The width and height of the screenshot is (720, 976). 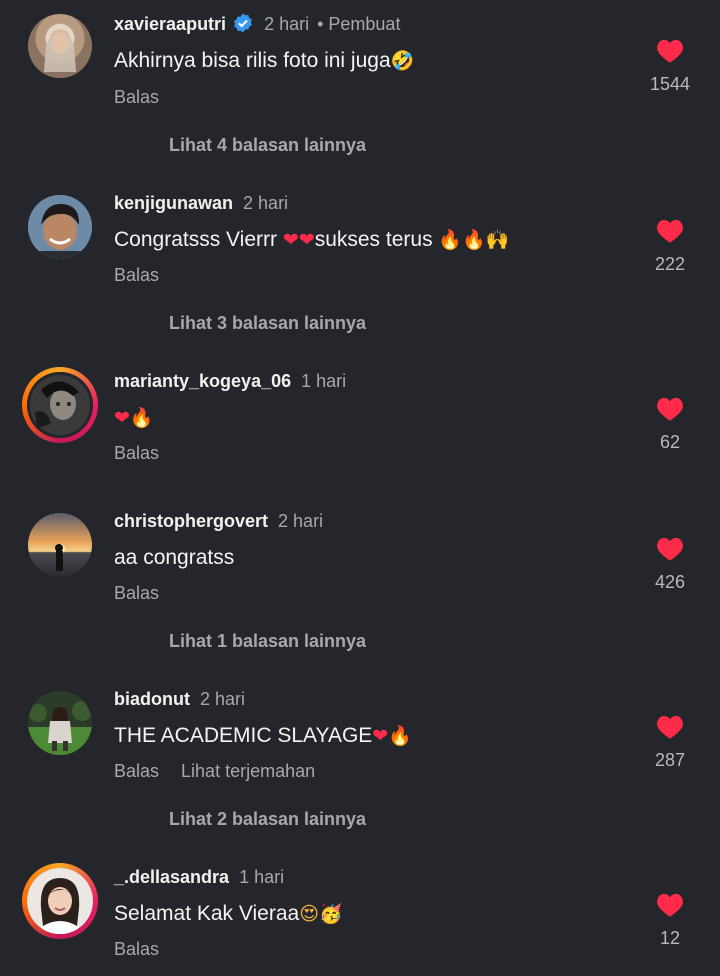 What do you see at coordinates (670, 760) in the screenshot?
I see `like-count: 287` at bounding box center [670, 760].